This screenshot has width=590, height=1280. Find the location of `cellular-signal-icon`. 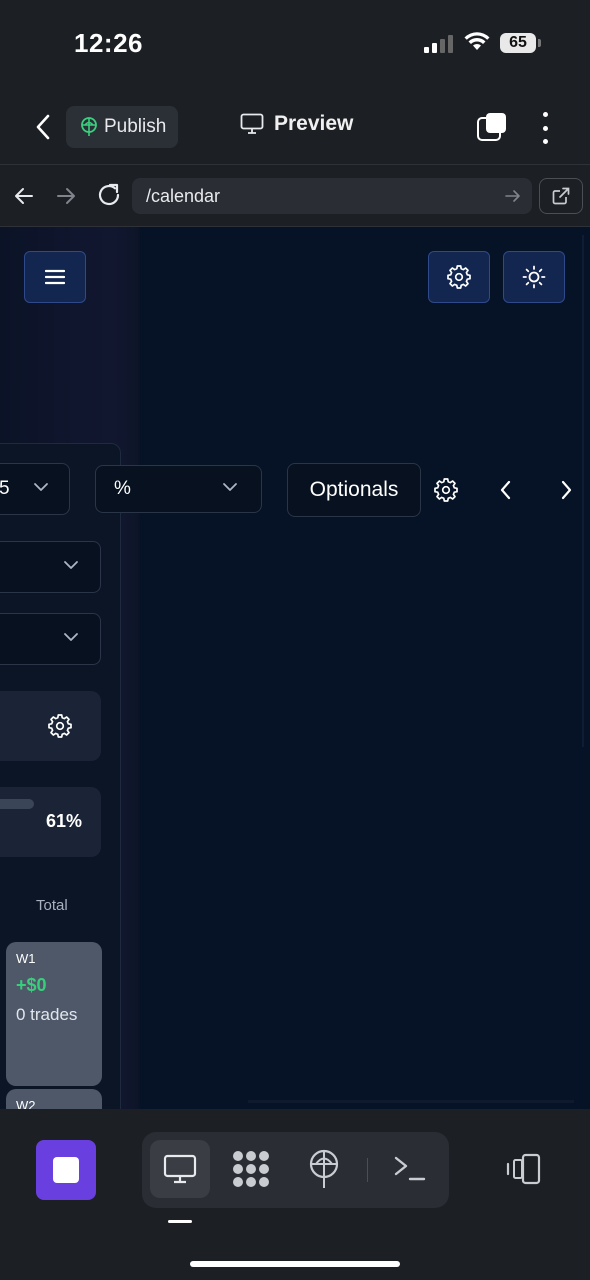

cellular-signal-icon is located at coordinates (439, 44).